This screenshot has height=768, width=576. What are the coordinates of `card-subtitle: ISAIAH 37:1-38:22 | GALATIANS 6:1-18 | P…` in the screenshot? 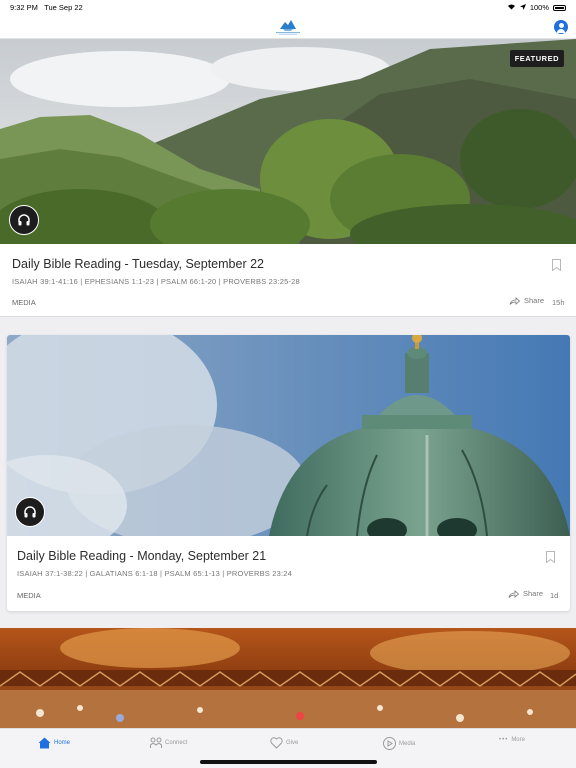 It's located at (155, 573).